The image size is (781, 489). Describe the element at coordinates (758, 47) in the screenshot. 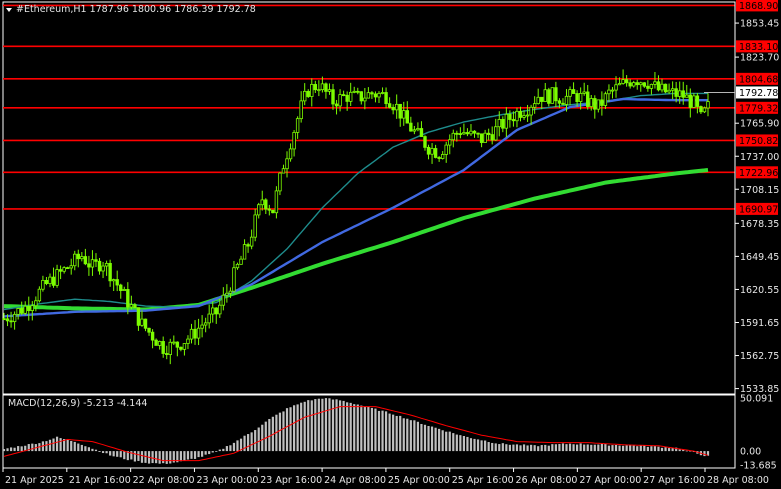

I see `level-label: 1833.10` at that location.